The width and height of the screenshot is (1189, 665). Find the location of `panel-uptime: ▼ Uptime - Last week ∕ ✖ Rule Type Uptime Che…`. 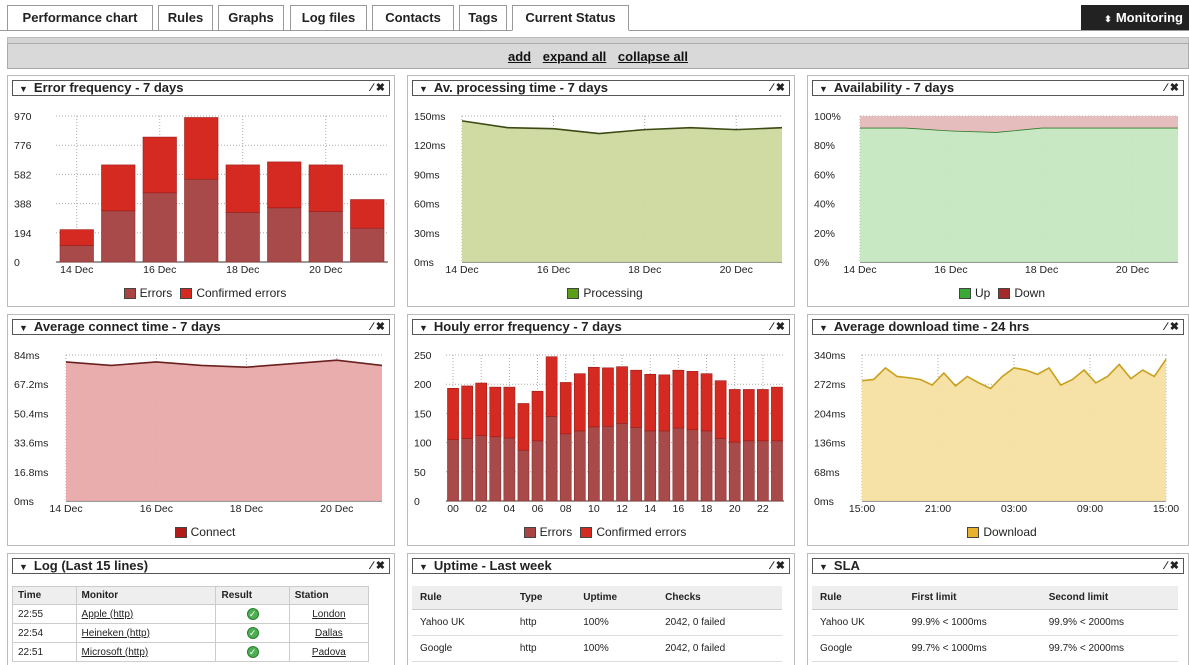

panel-uptime: ▼ Uptime - Last week ∕ ✖ Rule Type Uptime Che… is located at coordinates (601, 609).